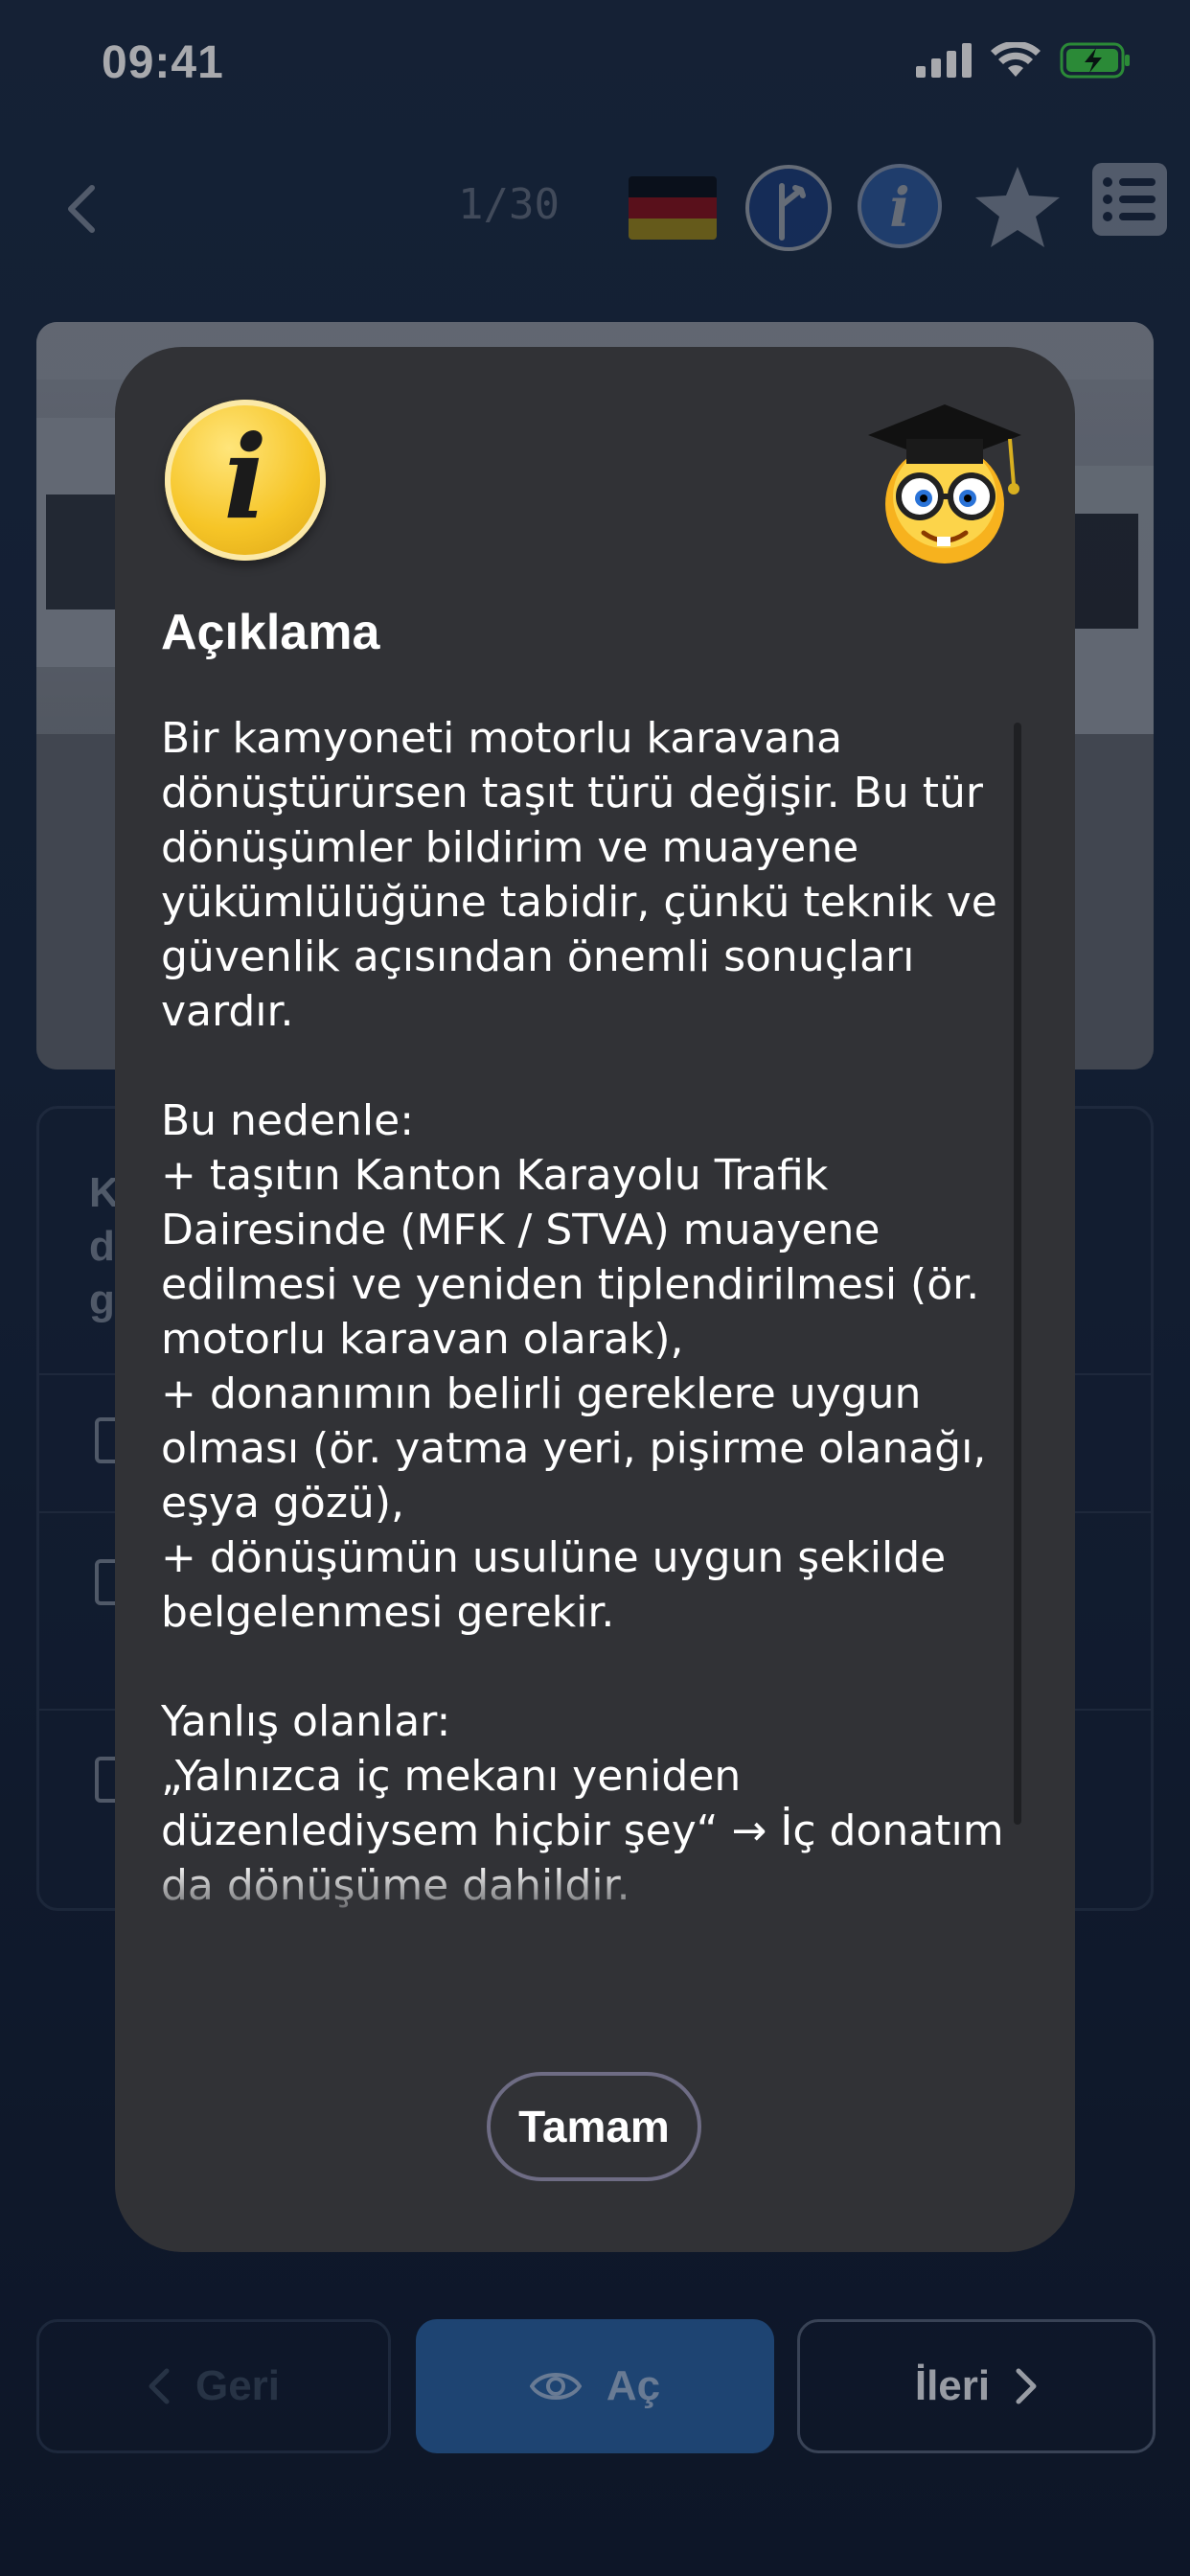 This screenshot has height=2576, width=1190. Describe the element at coordinates (594, 2126) in the screenshot. I see `ok-button: Tamam` at that location.